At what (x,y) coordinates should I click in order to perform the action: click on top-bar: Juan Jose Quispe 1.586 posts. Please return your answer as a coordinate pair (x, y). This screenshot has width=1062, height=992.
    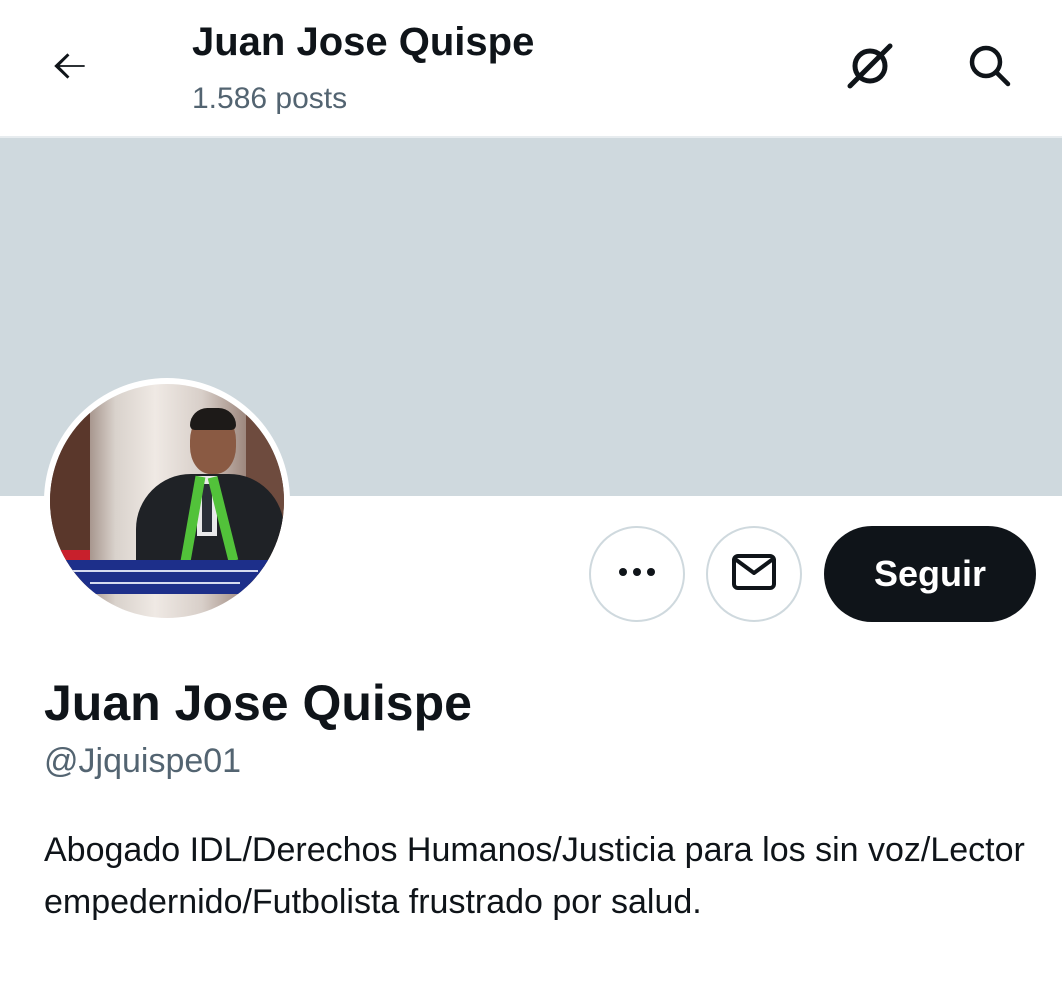
    Looking at the image, I should click on (531, 68).